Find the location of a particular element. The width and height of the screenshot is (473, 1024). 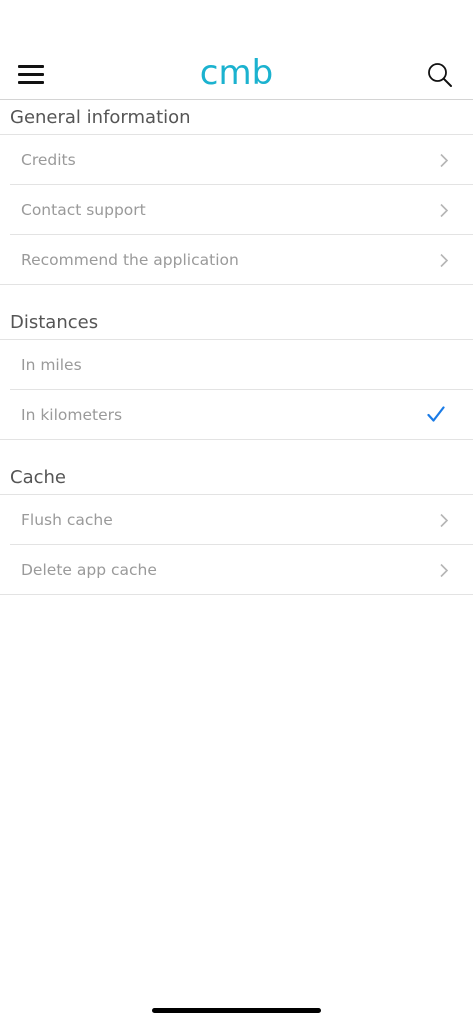

row-flush-cache: Flush cache is located at coordinates (236, 520).